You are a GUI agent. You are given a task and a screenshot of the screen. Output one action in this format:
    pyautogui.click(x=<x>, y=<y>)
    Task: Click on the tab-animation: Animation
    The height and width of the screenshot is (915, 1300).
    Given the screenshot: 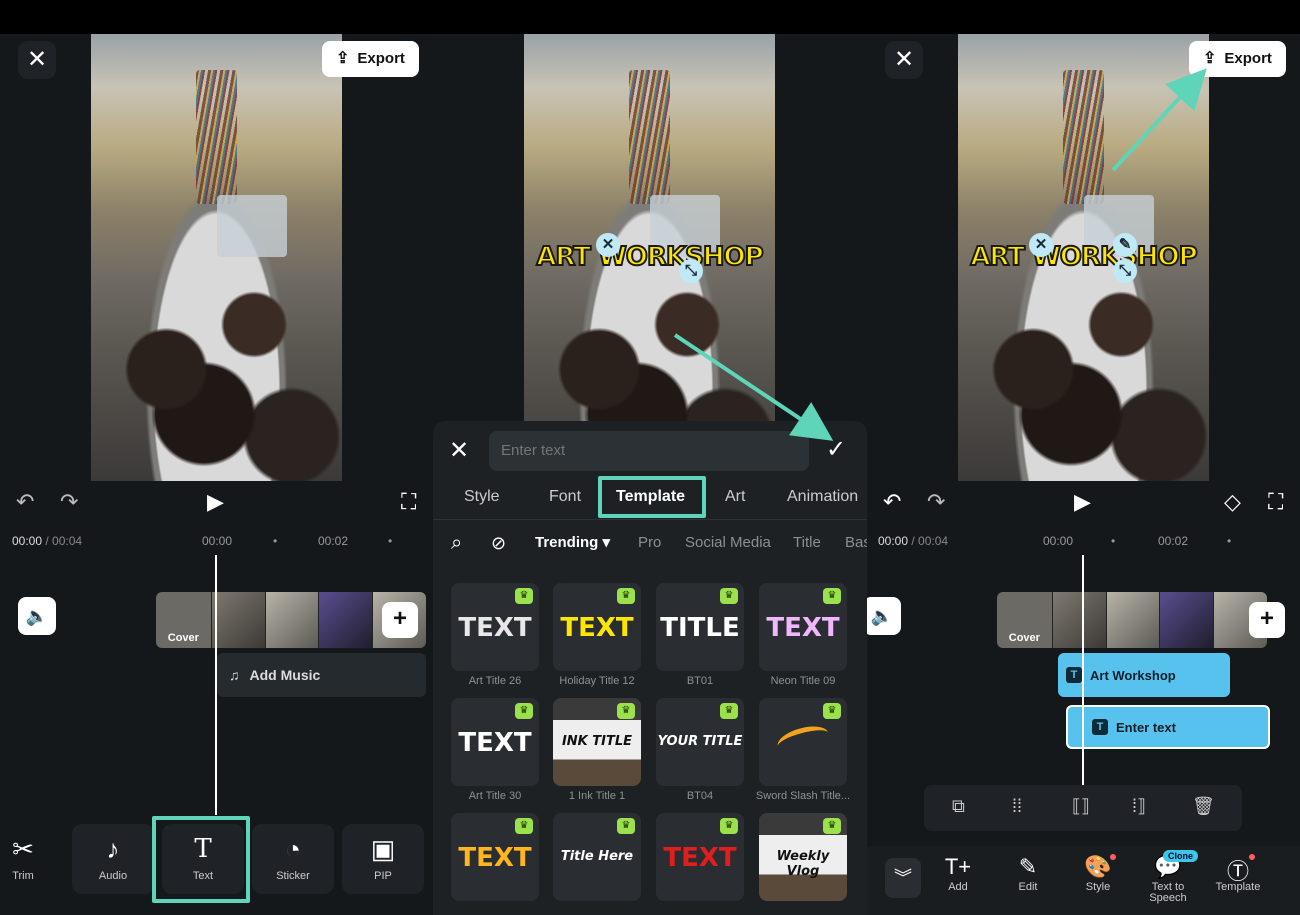 What is the action you would take?
    pyautogui.click(x=822, y=497)
    